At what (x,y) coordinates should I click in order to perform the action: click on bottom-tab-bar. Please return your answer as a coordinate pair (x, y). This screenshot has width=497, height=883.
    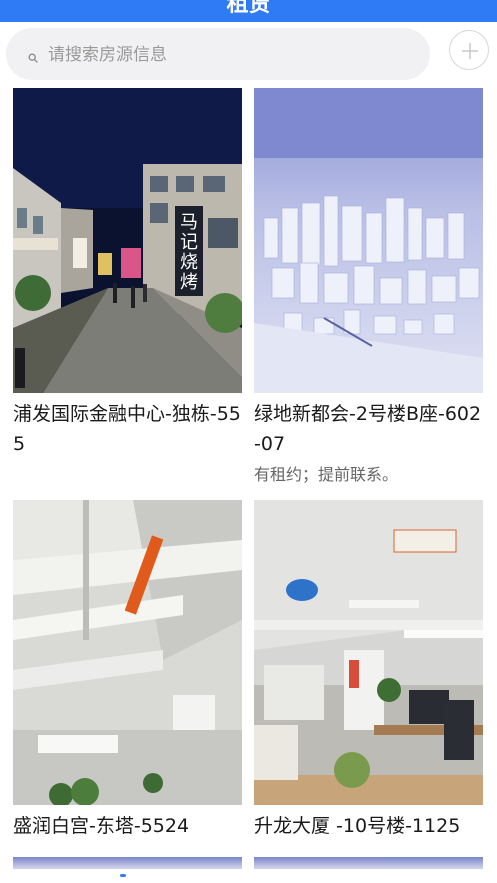
    Looking at the image, I should click on (248, 876).